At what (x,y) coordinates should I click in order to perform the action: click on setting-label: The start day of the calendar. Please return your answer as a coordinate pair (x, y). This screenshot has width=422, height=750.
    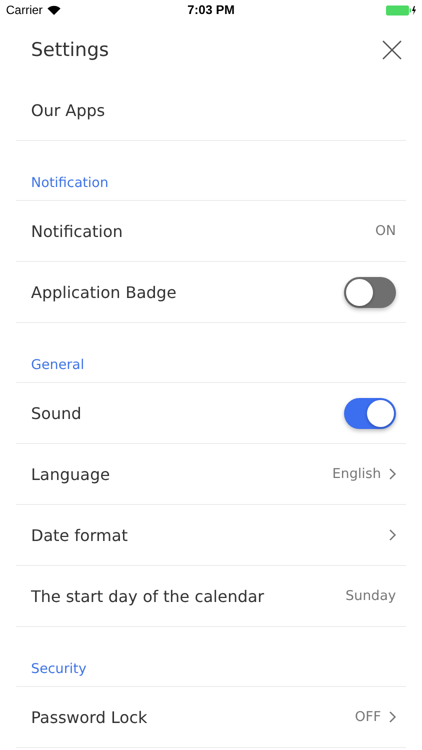
    Looking at the image, I should click on (147, 596).